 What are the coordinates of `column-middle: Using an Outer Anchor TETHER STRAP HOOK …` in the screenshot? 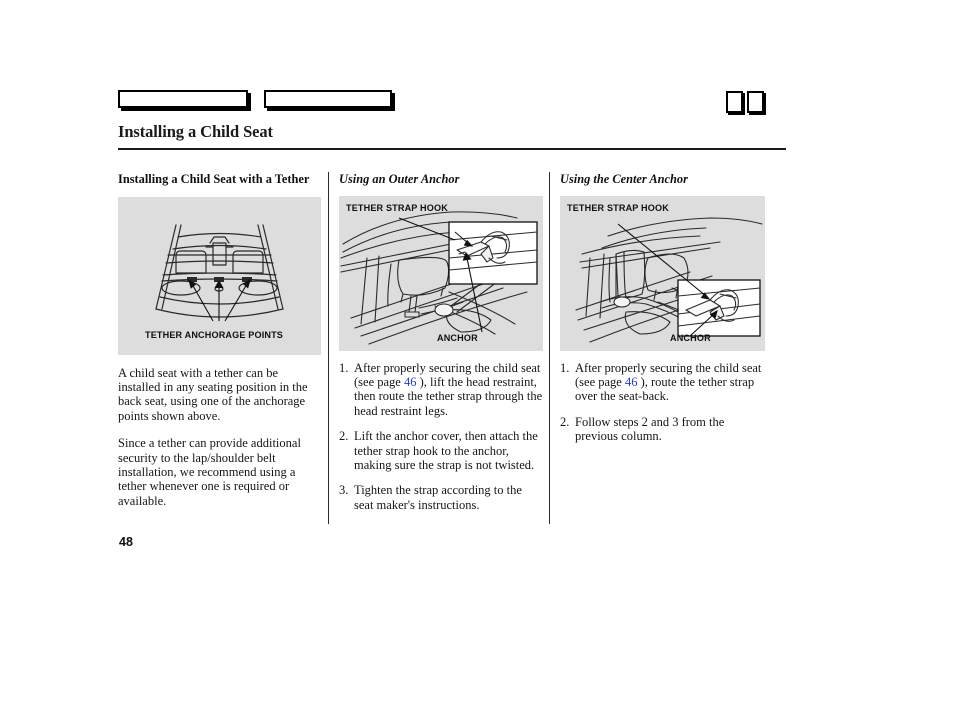 It's located at (441, 347).